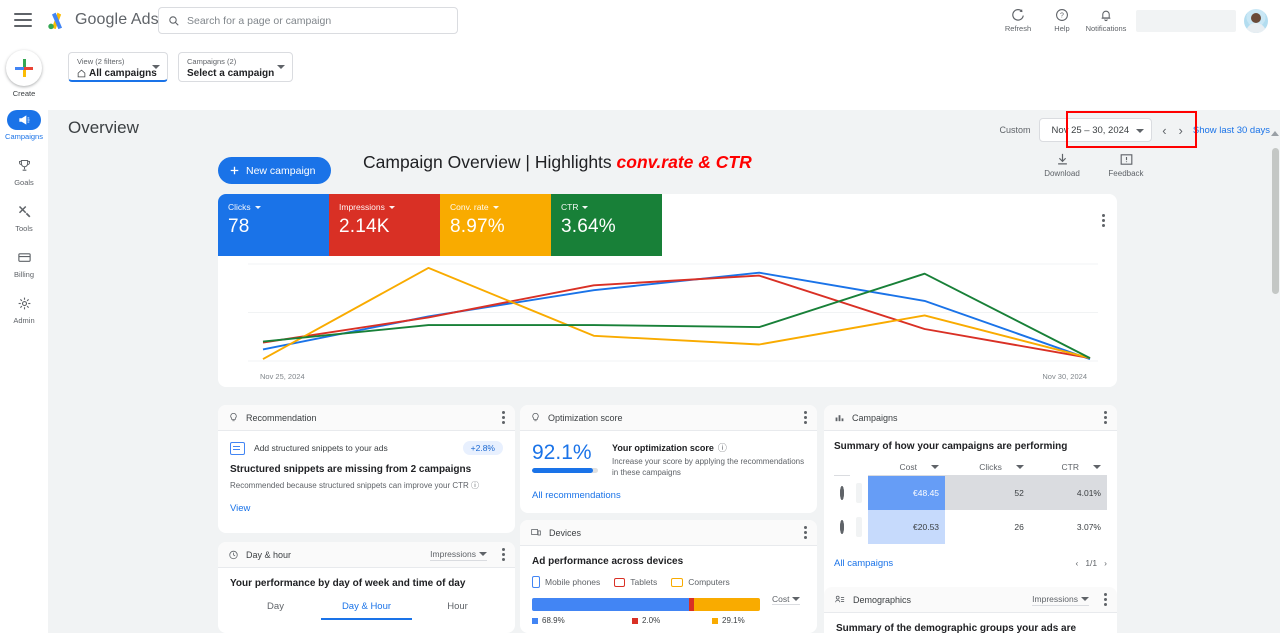  What do you see at coordinates (1062, 20) in the screenshot?
I see `help-button: ? Help` at bounding box center [1062, 20].